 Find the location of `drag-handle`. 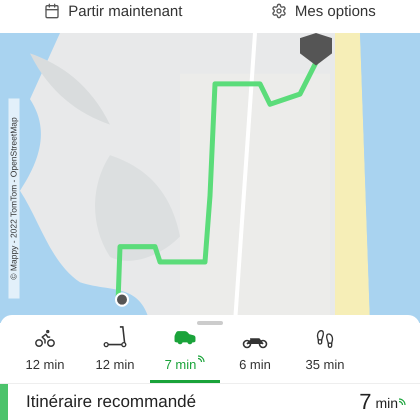

drag-handle is located at coordinates (210, 323).